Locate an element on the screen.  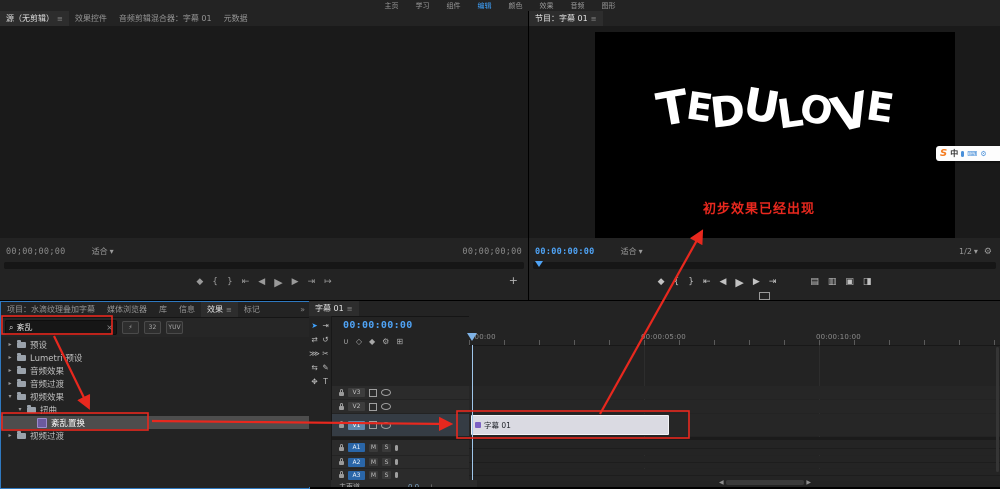
playhead-head-icon is located at coordinates (472, 337).